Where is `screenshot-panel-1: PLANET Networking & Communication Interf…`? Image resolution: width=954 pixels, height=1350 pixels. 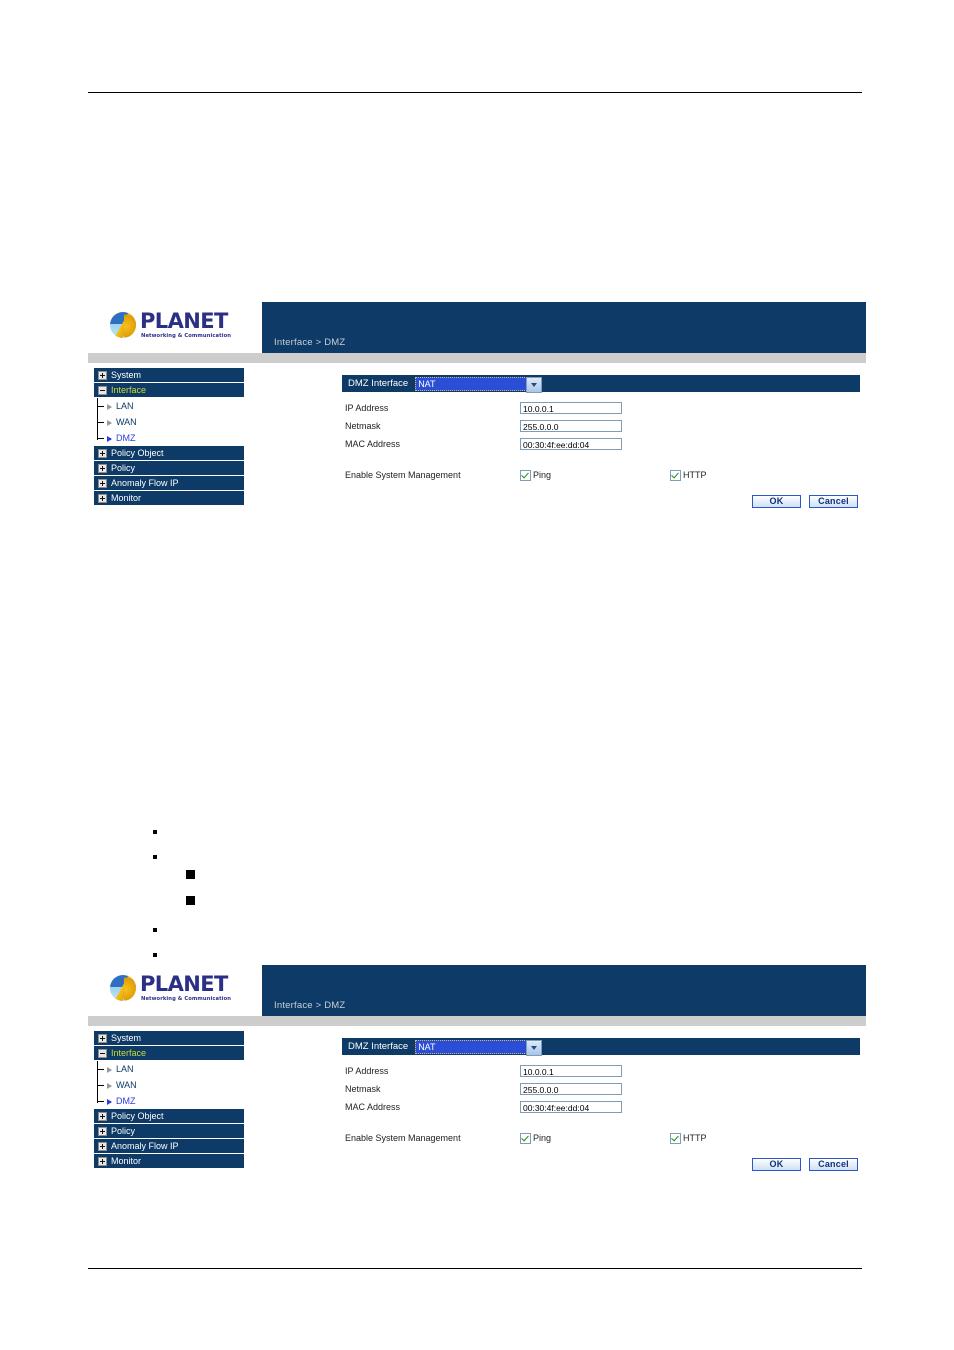 screenshot-panel-1: PLANET Networking & Communication Interf… is located at coordinates (477, 412).